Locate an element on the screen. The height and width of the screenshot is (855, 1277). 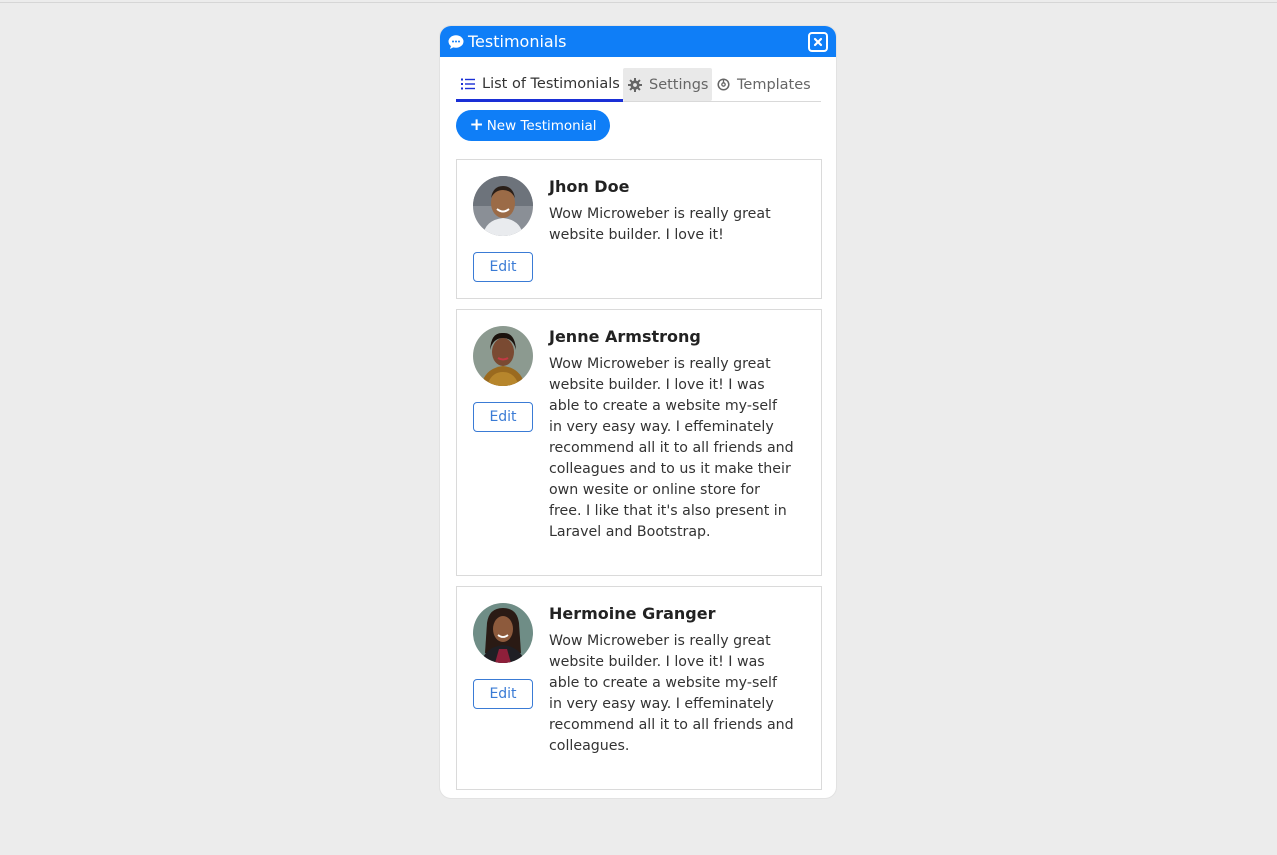
chat-bubble-icon is located at coordinates (456, 42).